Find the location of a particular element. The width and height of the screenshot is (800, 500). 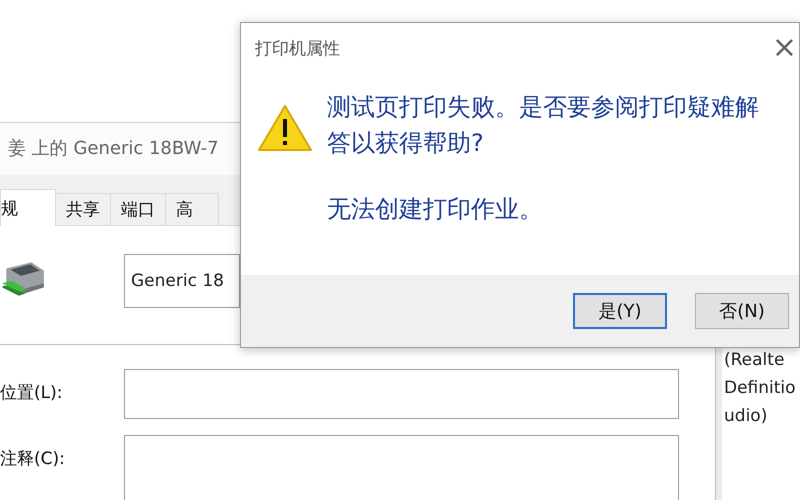

field-label: 位置(L): is located at coordinates (32, 393).